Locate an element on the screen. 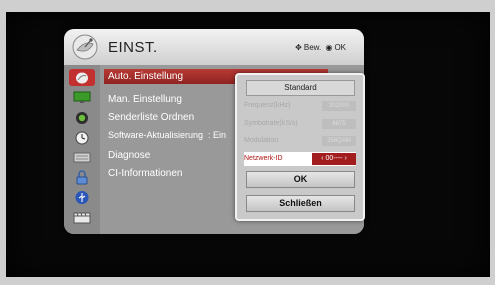 The width and height of the screenshot is (495, 285). nav-hint-move: Bew. is located at coordinates (312, 47).